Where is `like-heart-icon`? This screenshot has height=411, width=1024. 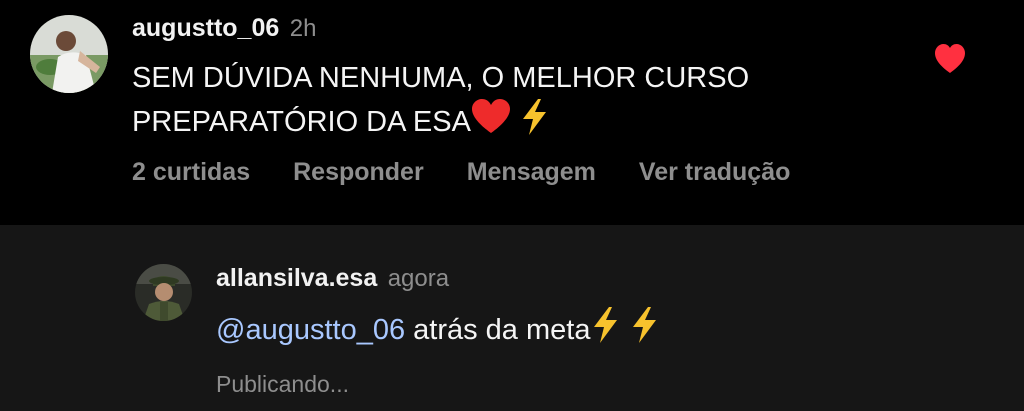
like-heart-icon is located at coordinates (950, 59).